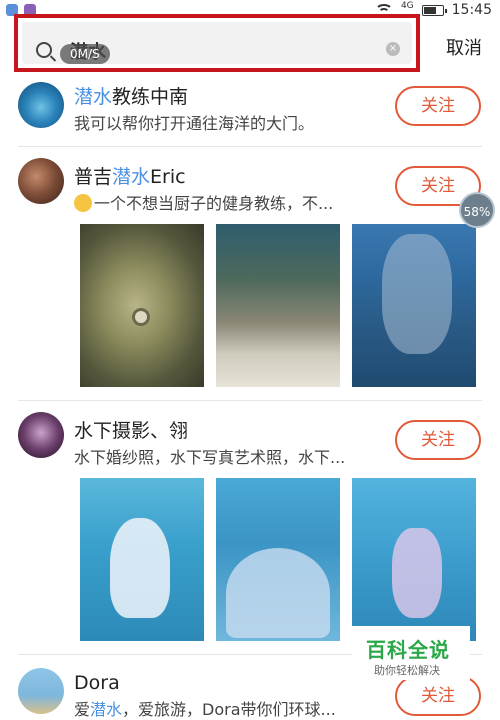  I want to click on user-name: 水下摄影、翎, so click(131, 429).